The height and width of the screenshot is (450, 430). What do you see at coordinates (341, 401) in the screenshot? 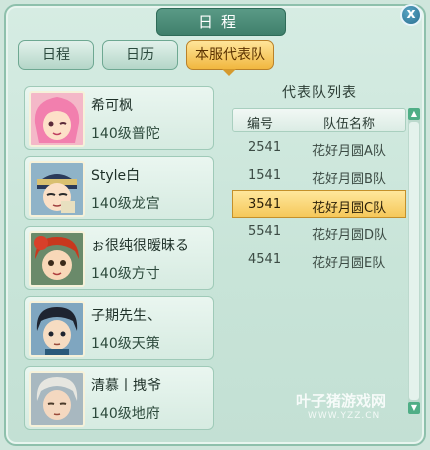
I see `watermark-logo: 叶子猪游戏网` at bounding box center [341, 401].